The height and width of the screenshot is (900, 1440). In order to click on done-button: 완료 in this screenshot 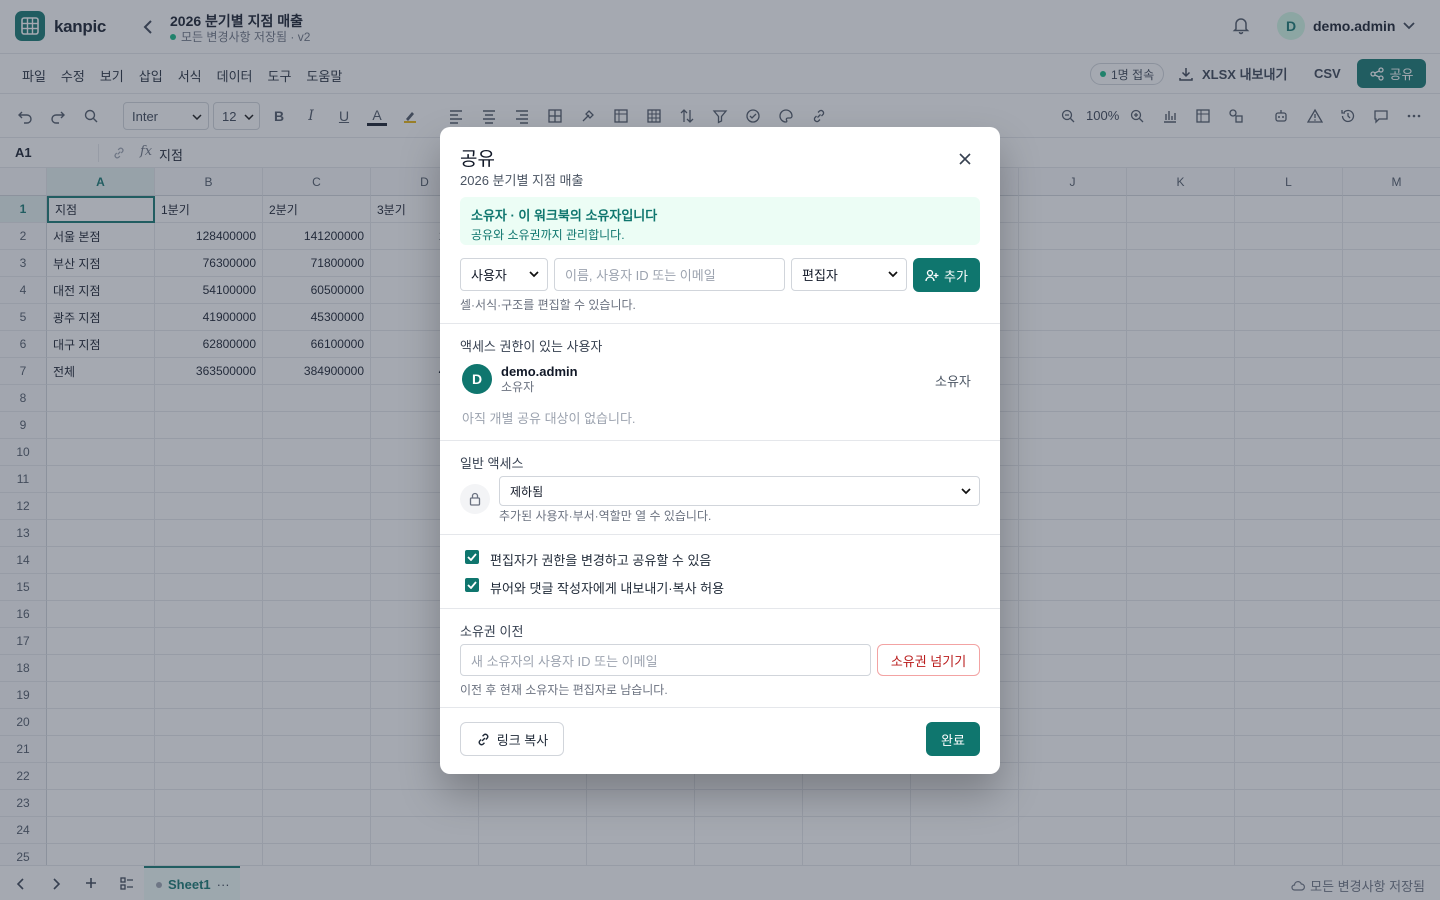, I will do `click(953, 739)`.